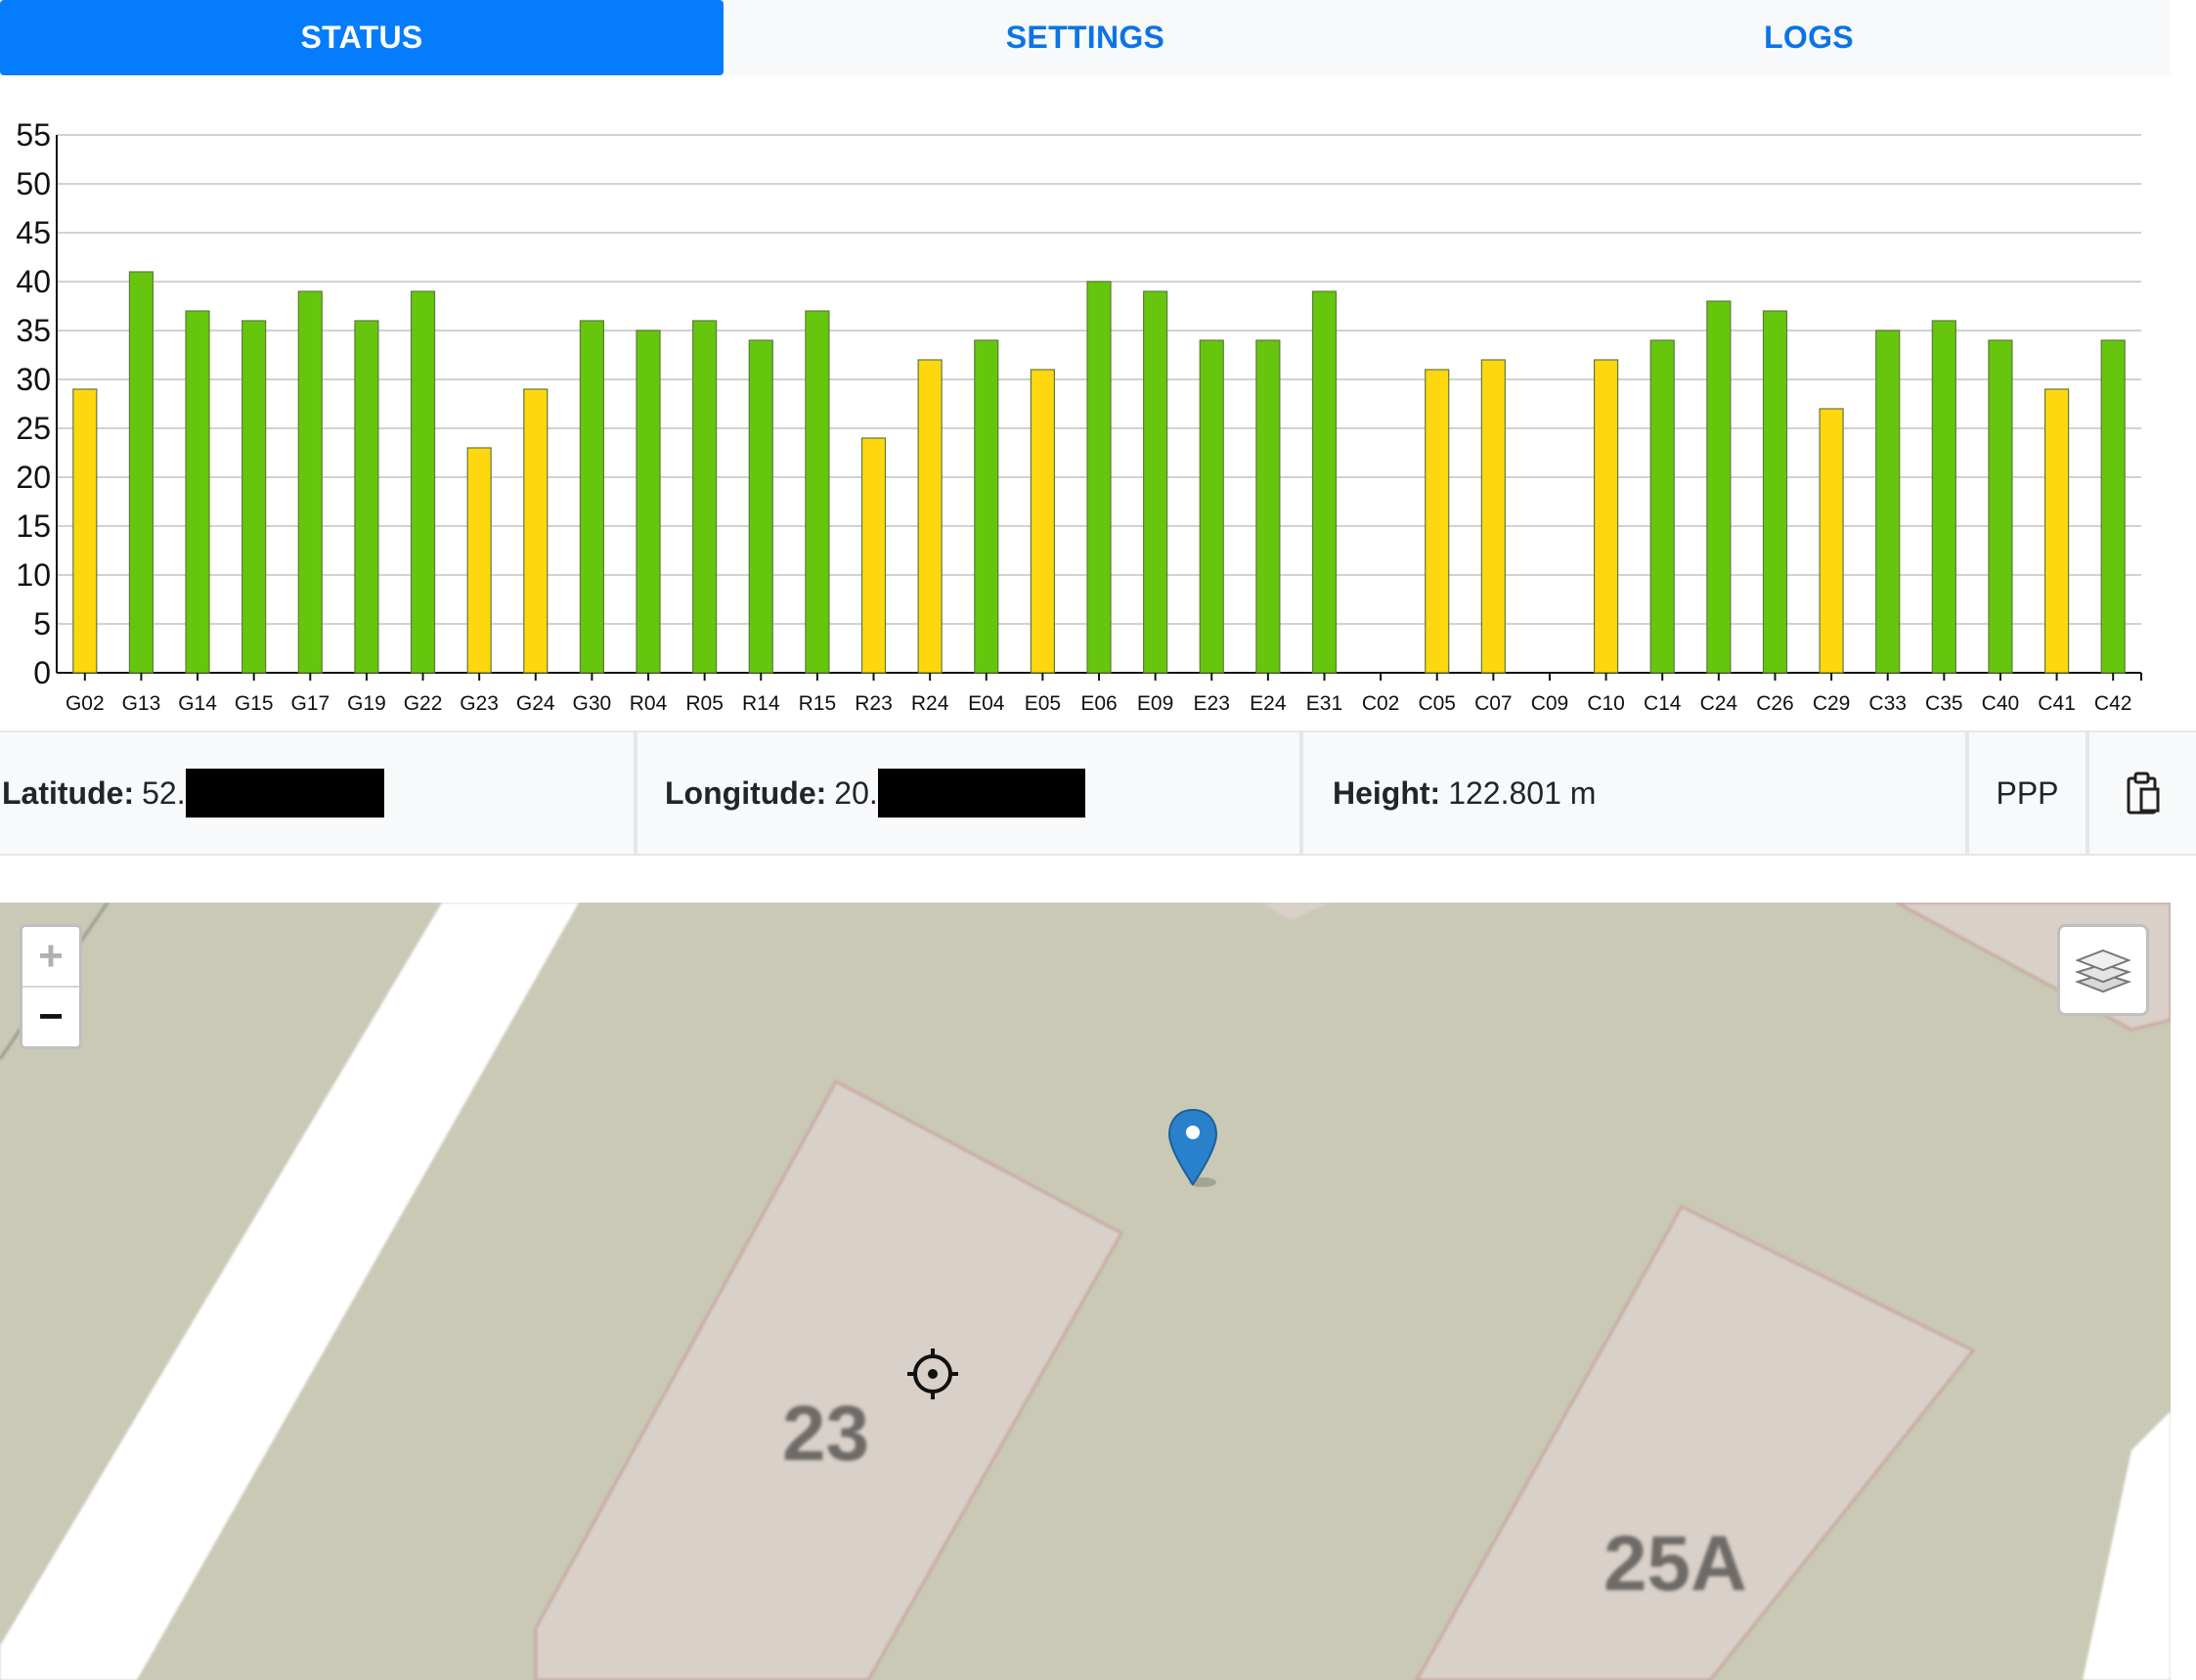 The image size is (2196, 1680). I want to click on y-tick-label: 25, so click(33, 428).